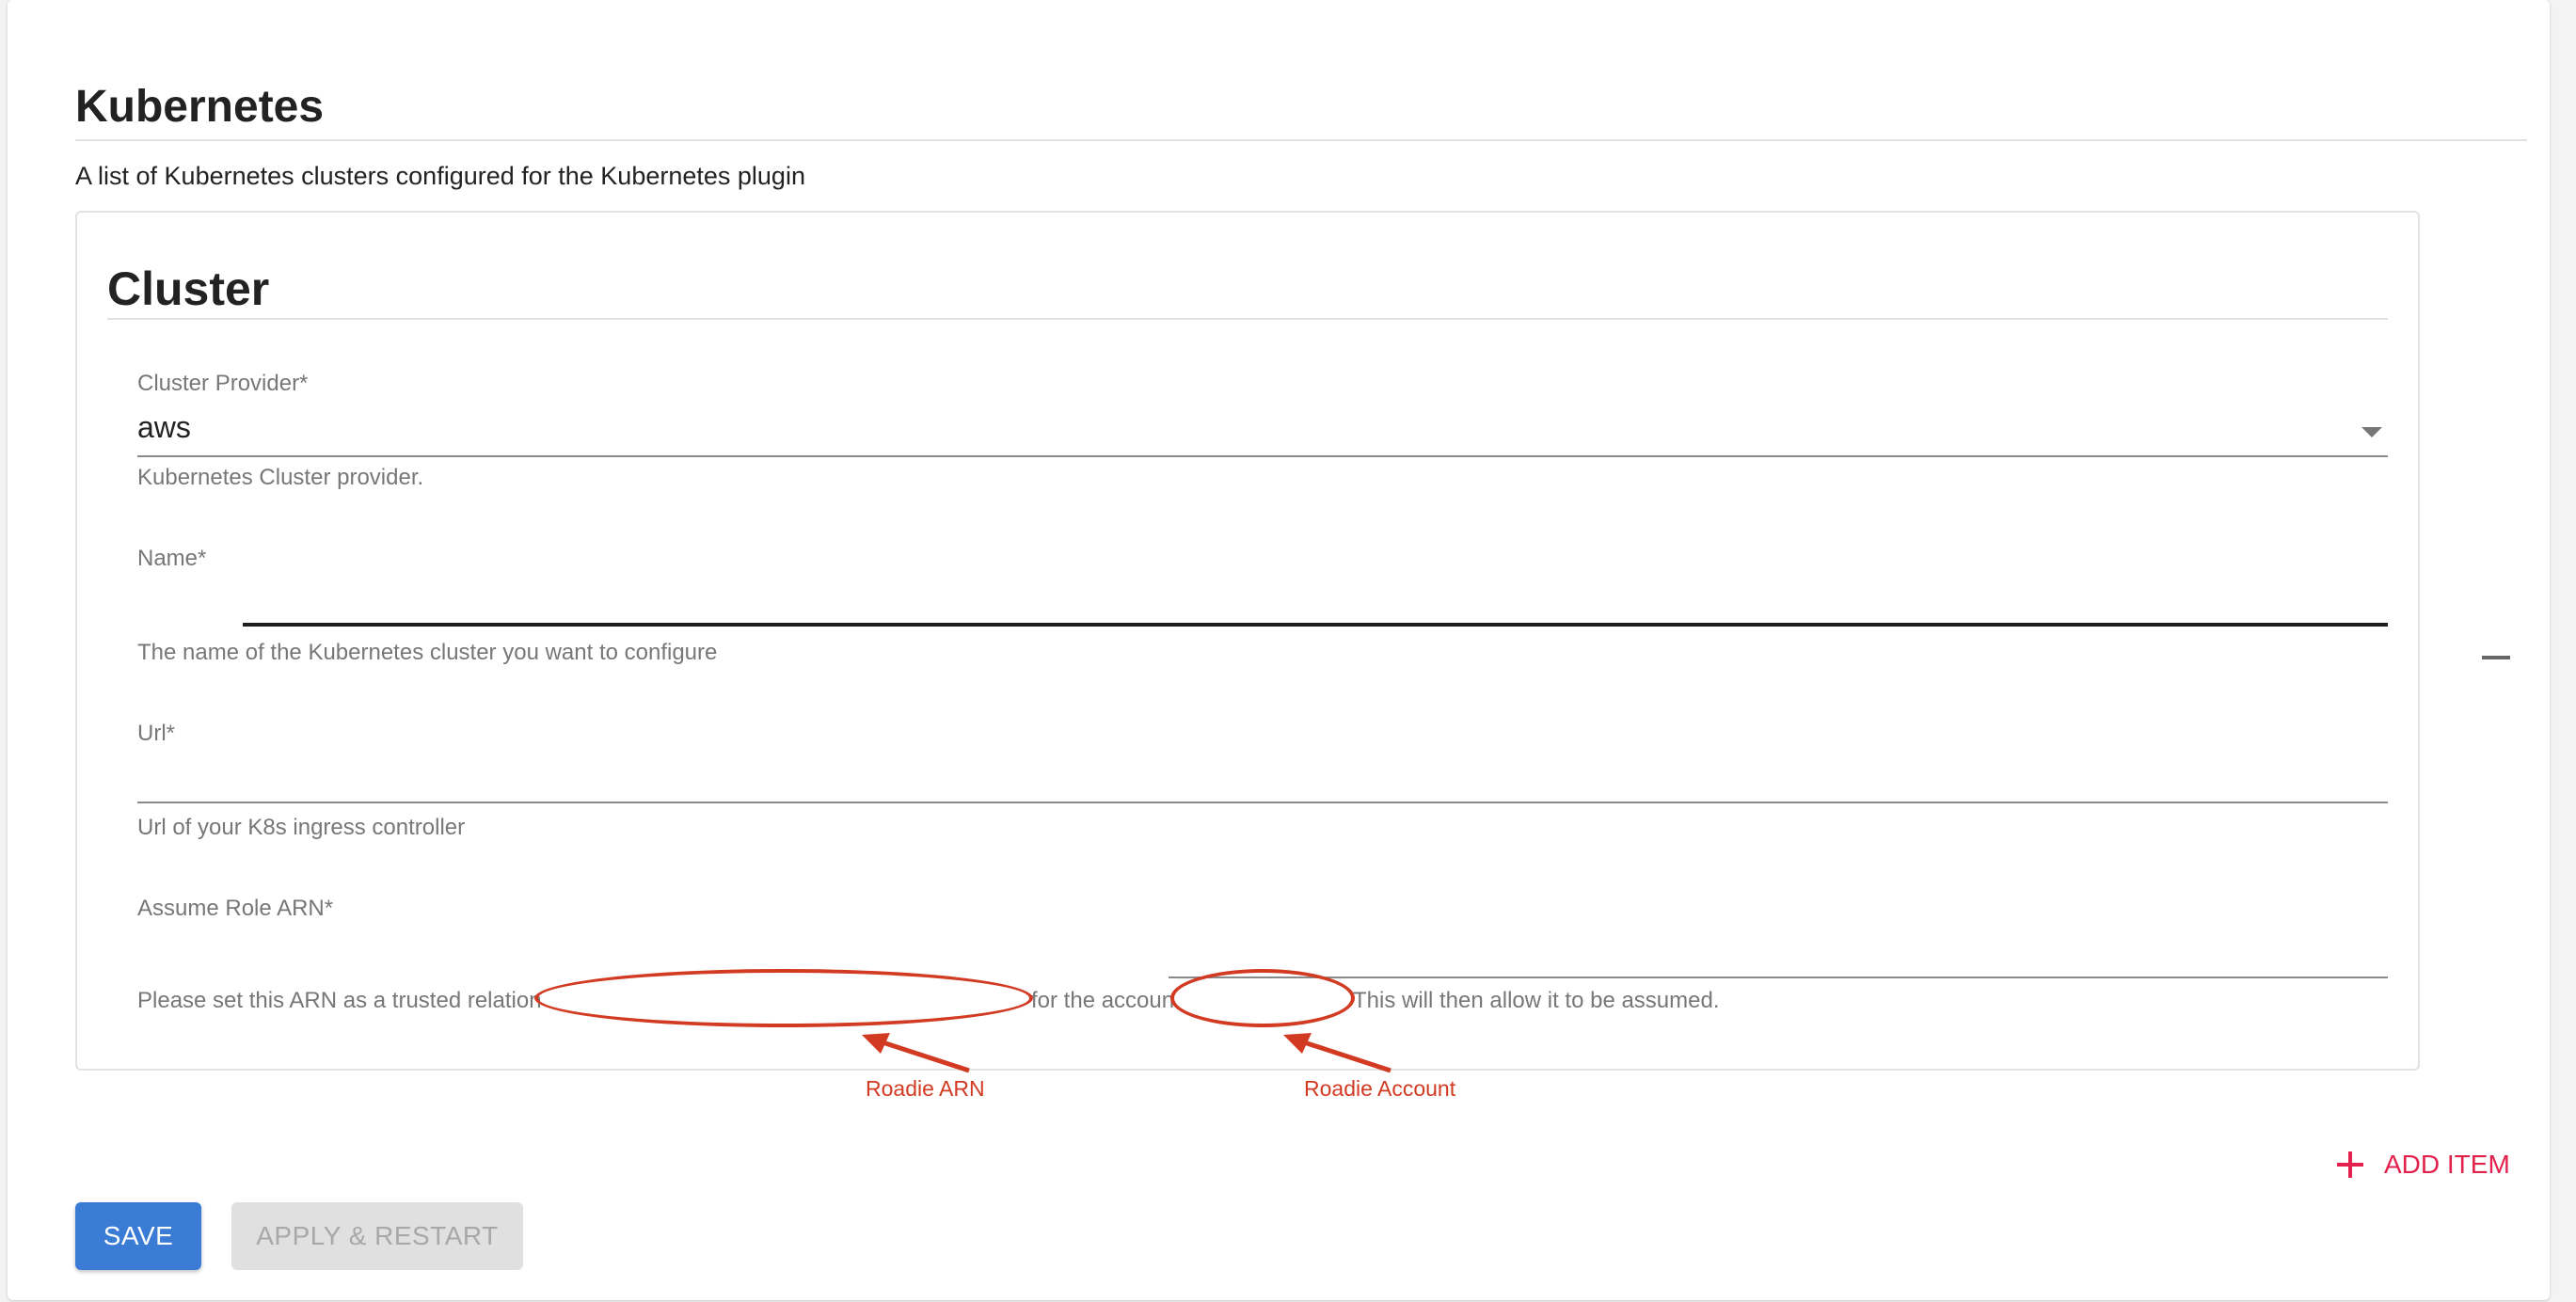 This screenshot has height=1302, width=2576. I want to click on caret-down-icon, so click(2371, 432).